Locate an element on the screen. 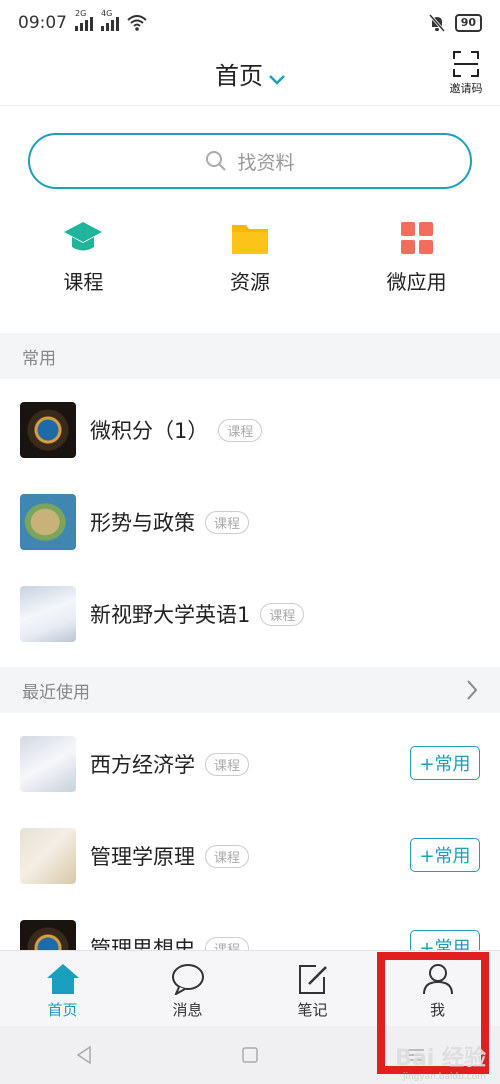 This screenshot has width=500, height=1084. invite-code-button: 邀请码 is located at coordinates (466, 73).